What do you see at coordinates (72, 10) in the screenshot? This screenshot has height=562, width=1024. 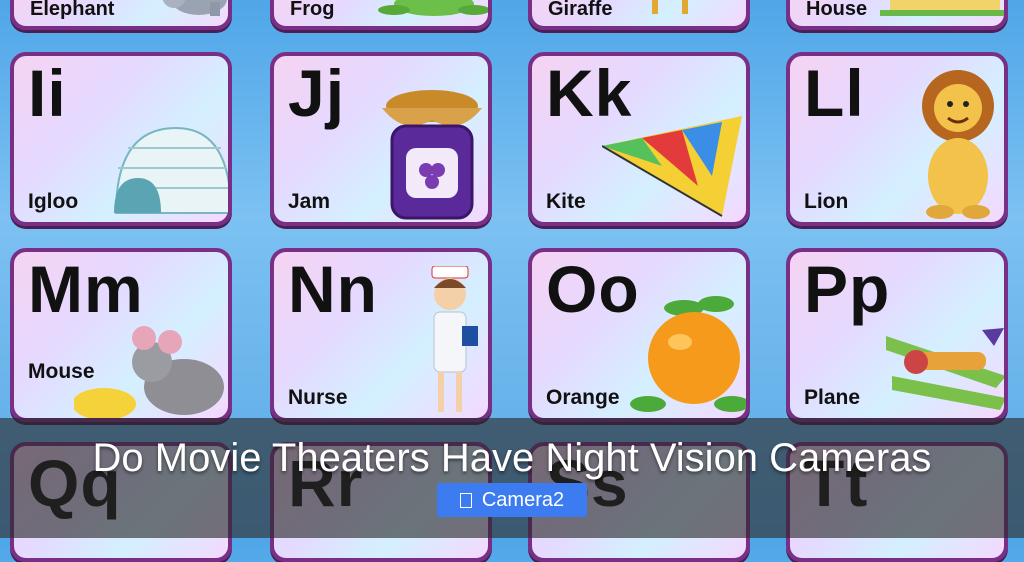 I see `card-word: Elephant` at bounding box center [72, 10].